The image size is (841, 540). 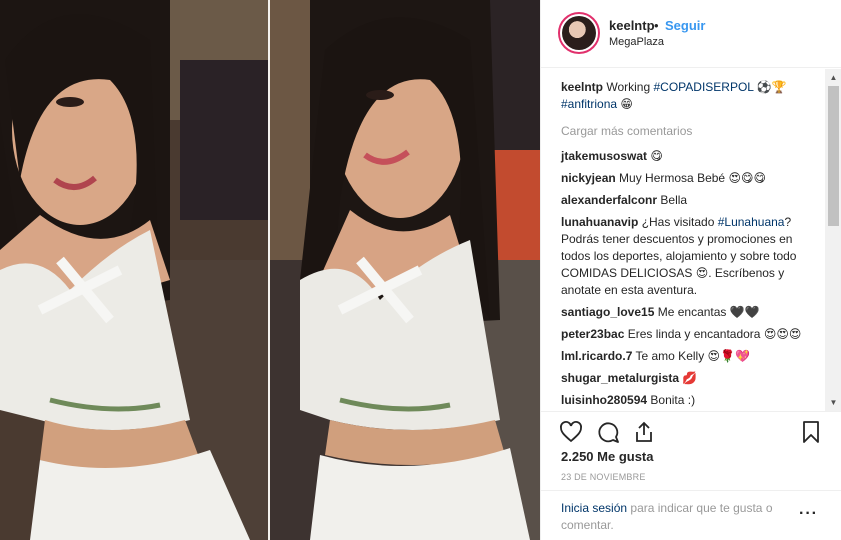 What do you see at coordinates (592, 334) in the screenshot?
I see `comment-username: peter23bac` at bounding box center [592, 334].